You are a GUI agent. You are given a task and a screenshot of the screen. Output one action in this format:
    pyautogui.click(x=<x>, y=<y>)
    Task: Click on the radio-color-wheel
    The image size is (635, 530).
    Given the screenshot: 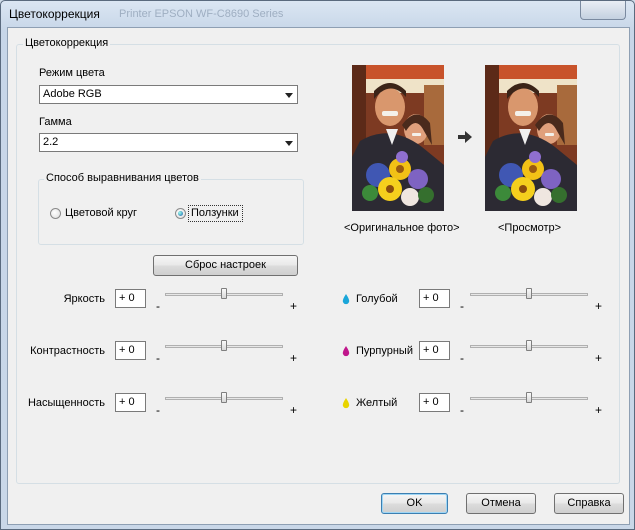 What is the action you would take?
    pyautogui.click(x=55, y=213)
    